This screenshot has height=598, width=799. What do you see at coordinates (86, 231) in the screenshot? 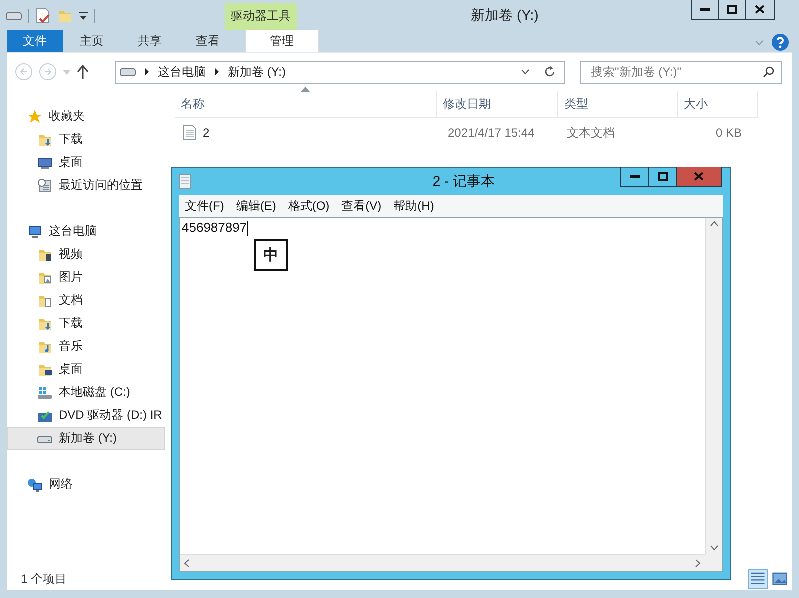
I see `sidebar-group: 这台电脑` at bounding box center [86, 231].